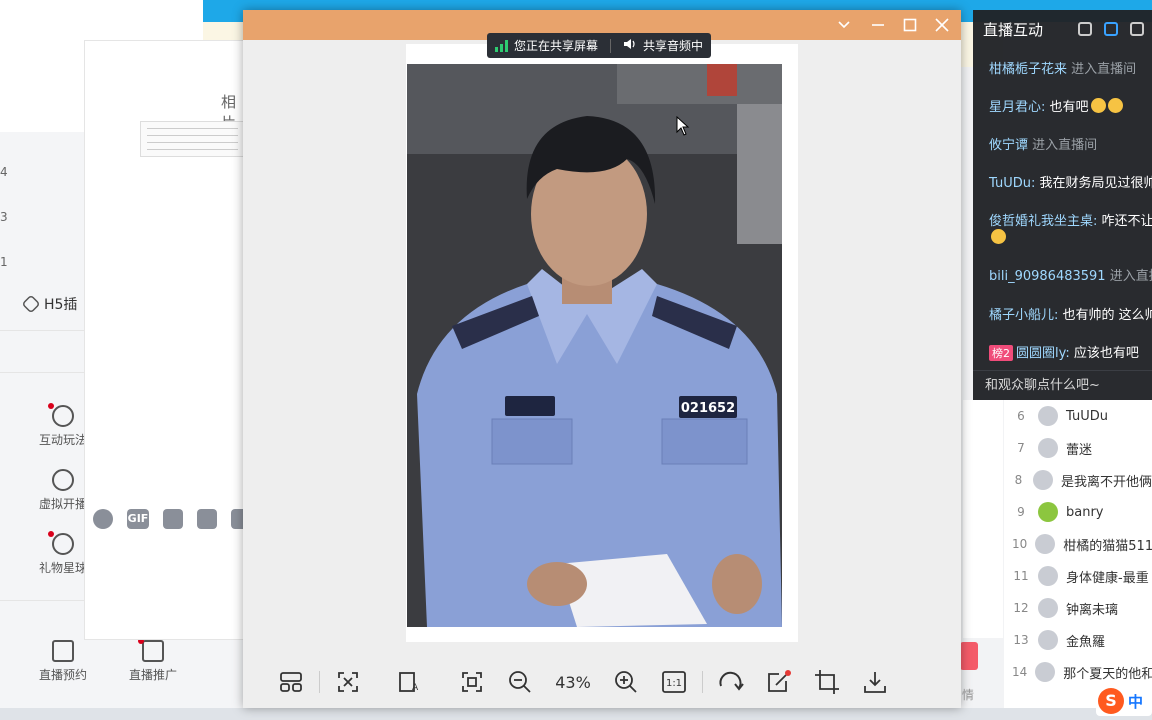 The height and width of the screenshot is (720, 1152). What do you see at coordinates (1014, 183) in the screenshot?
I see `chat-user: TuUDu:` at bounding box center [1014, 183].